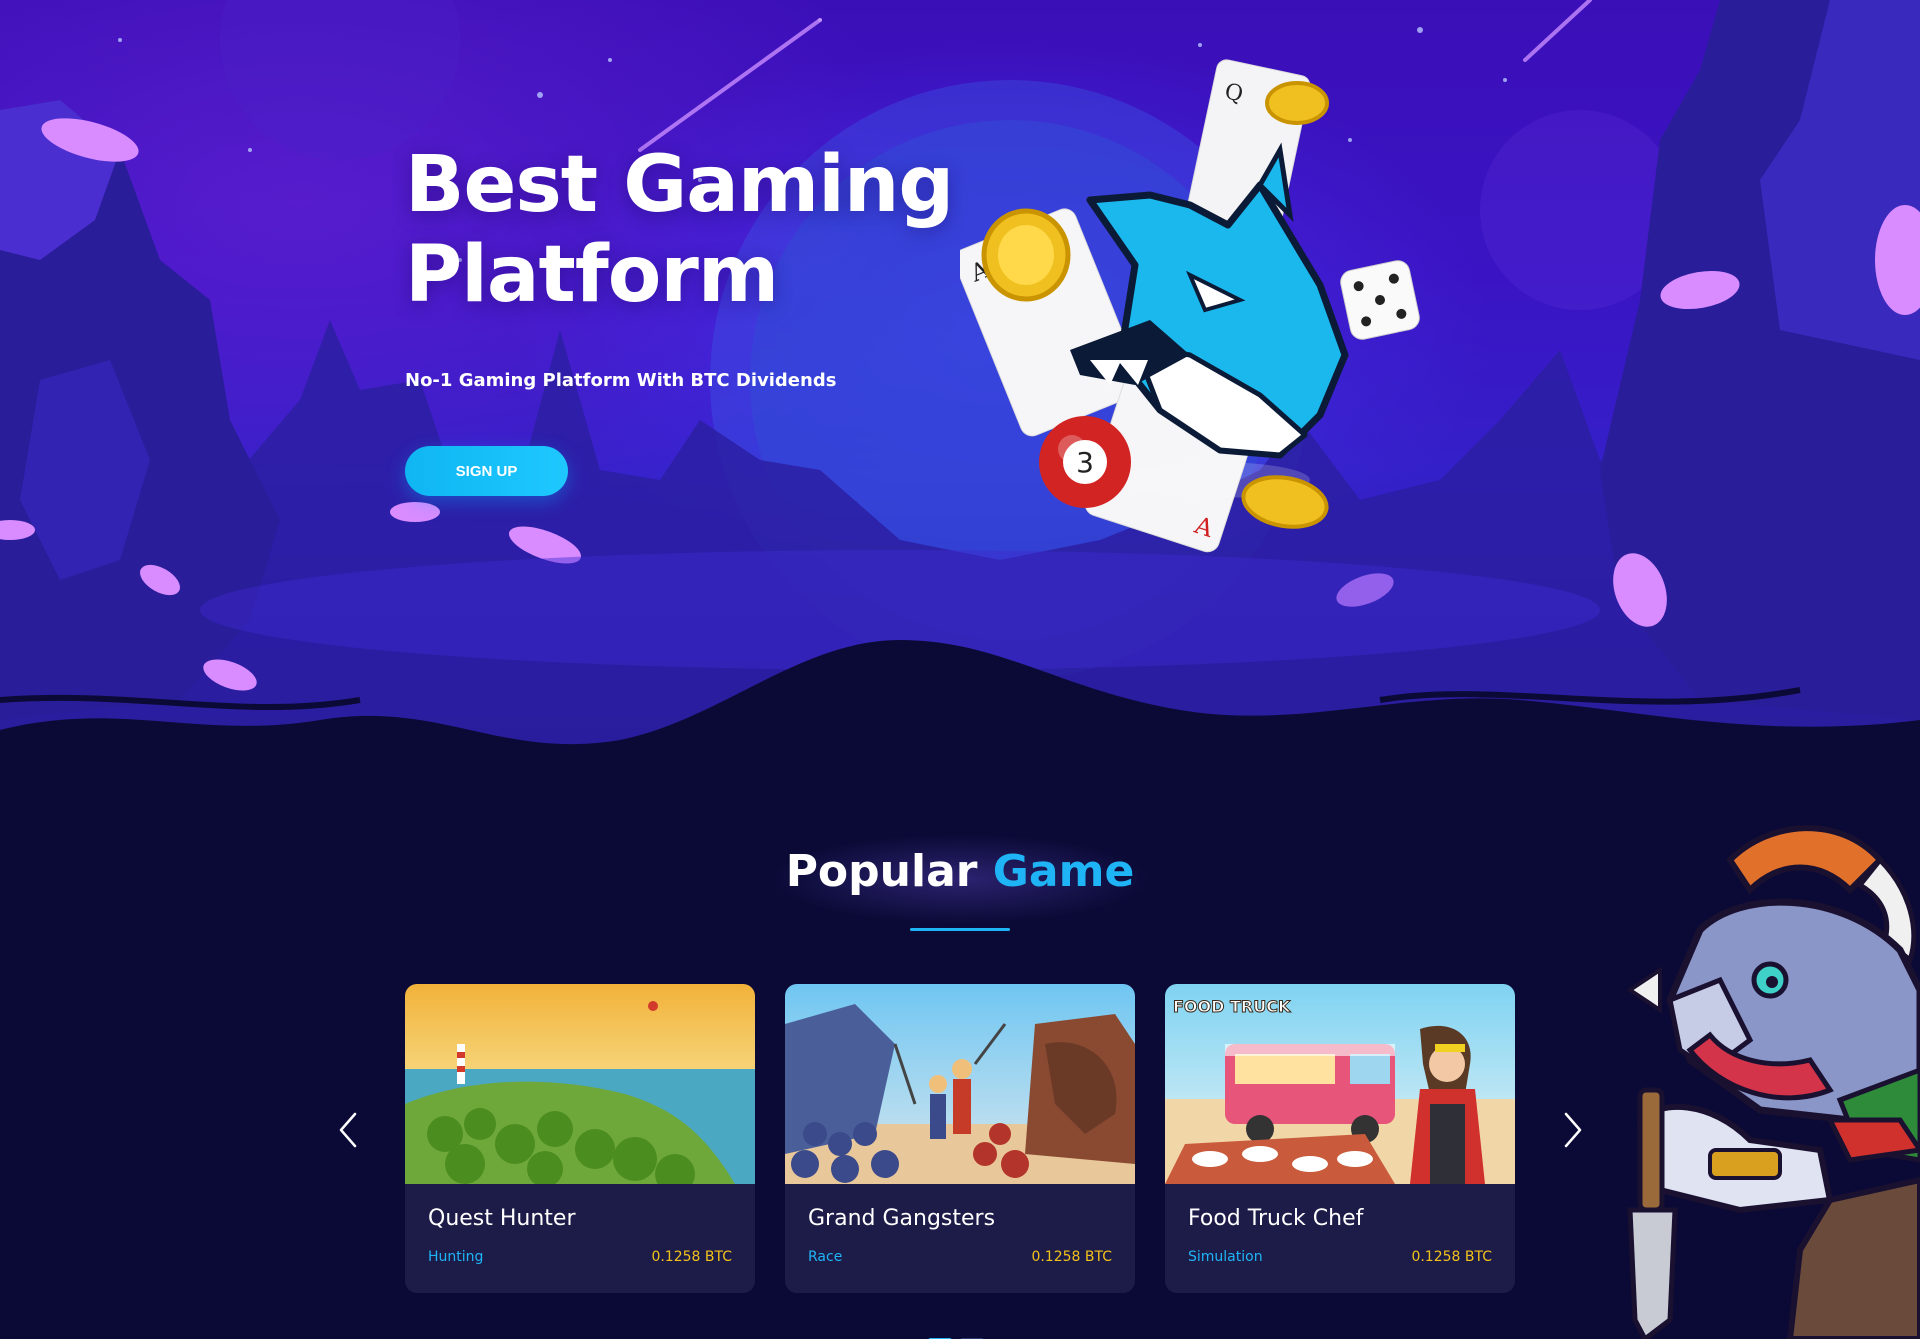 Image resolution: width=1920 pixels, height=1339 pixels. What do you see at coordinates (1340, 1084) in the screenshot?
I see `game-thumbnail: FOOD TRUCK` at bounding box center [1340, 1084].